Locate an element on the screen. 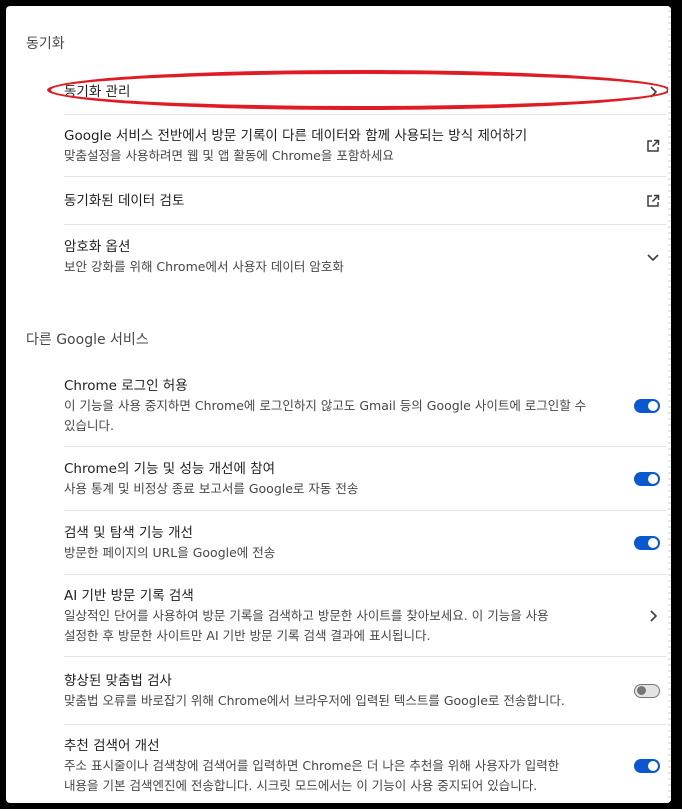  improve-chrome-label: Chrome의 기능 및 성능 개선에 참여 is located at coordinates (170, 468).